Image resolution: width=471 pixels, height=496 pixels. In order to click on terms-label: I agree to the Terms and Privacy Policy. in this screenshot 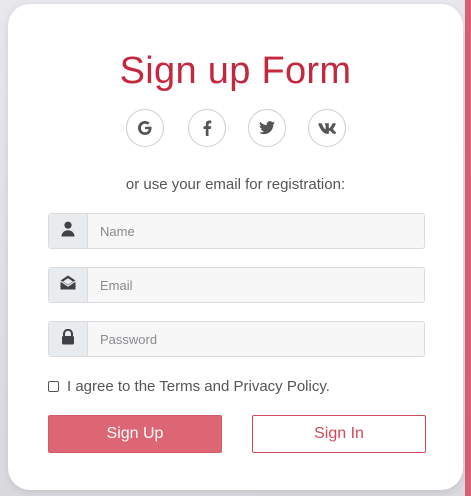, I will do `click(198, 386)`.